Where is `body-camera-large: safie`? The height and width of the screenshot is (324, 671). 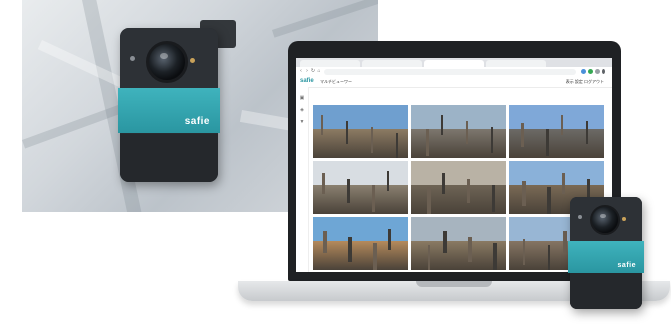
body-camera-large: safie is located at coordinates (169, 105).